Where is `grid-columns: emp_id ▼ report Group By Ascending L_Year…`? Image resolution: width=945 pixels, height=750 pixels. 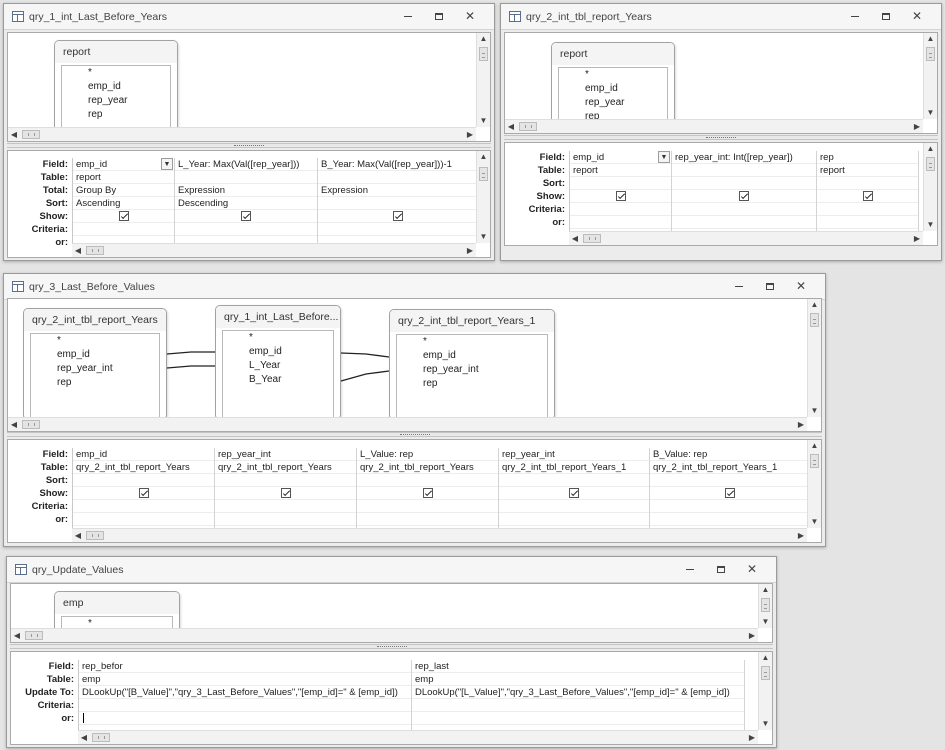
grid-columns: emp_id ▼ report Group By Ascending L_Year… is located at coordinates (274, 200).